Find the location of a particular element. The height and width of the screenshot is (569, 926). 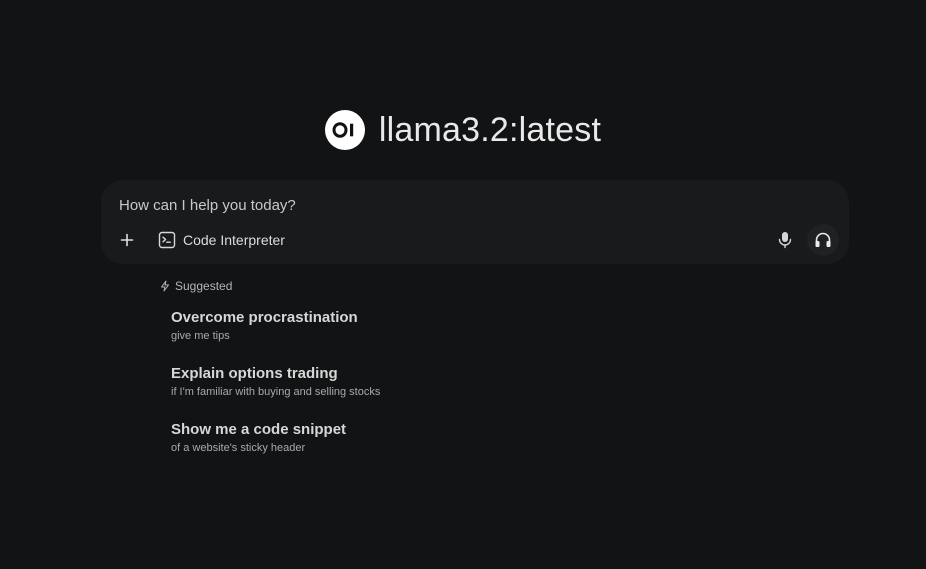

add-attachment-button is located at coordinates (127, 240).